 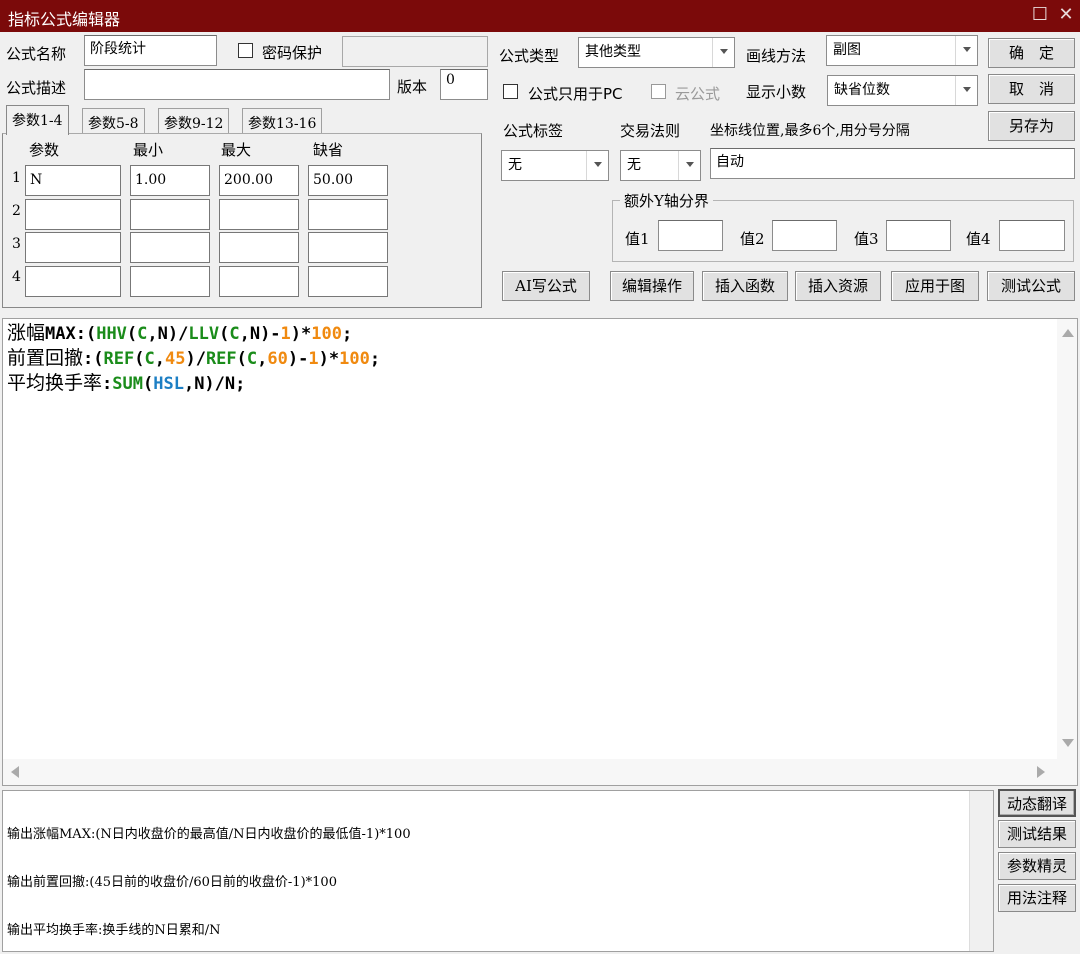 What do you see at coordinates (170, 180) in the screenshot?
I see `param-min-cell: 1.00` at bounding box center [170, 180].